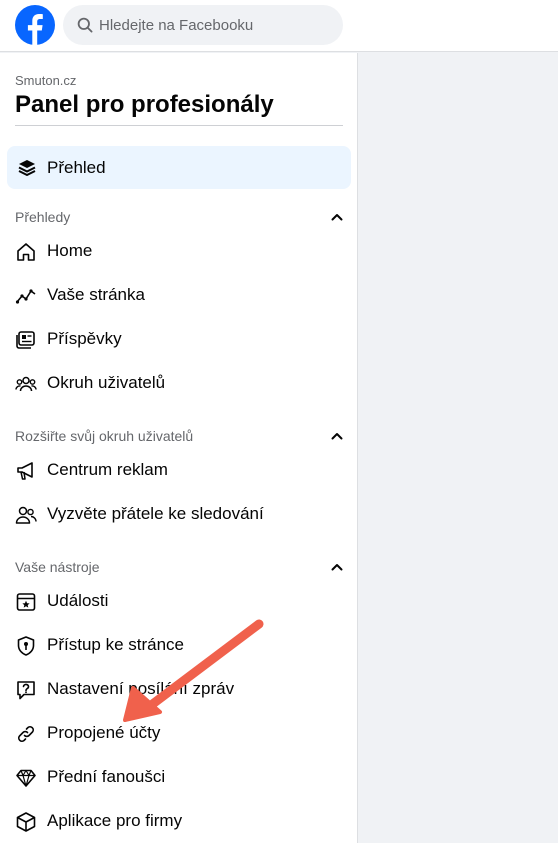 The height and width of the screenshot is (843, 558). I want to click on sidebar-item-messaging-settings: Nastavení posílání zpráv, so click(179, 689).